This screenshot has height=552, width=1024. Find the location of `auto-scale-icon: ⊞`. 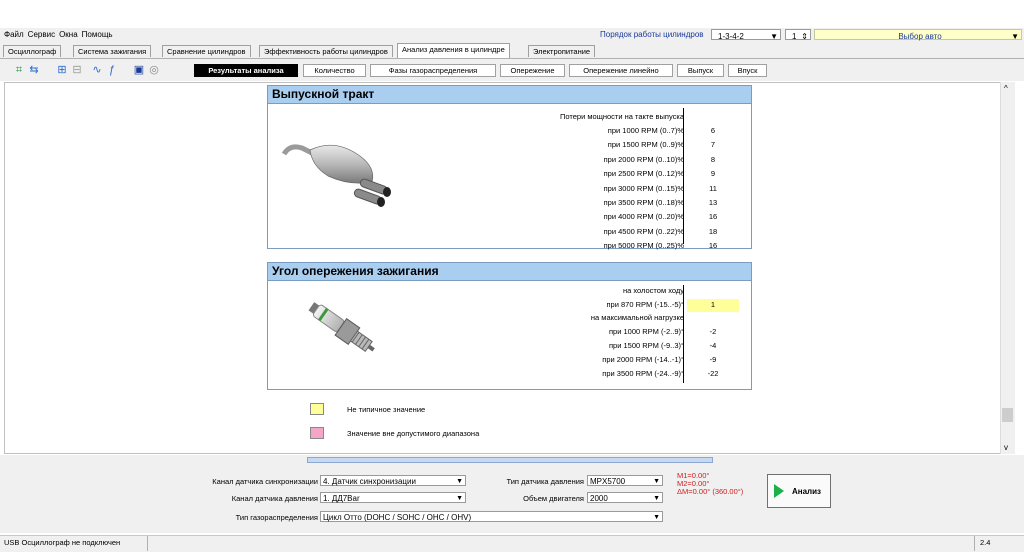

auto-scale-icon: ⊞ is located at coordinates (62, 70).